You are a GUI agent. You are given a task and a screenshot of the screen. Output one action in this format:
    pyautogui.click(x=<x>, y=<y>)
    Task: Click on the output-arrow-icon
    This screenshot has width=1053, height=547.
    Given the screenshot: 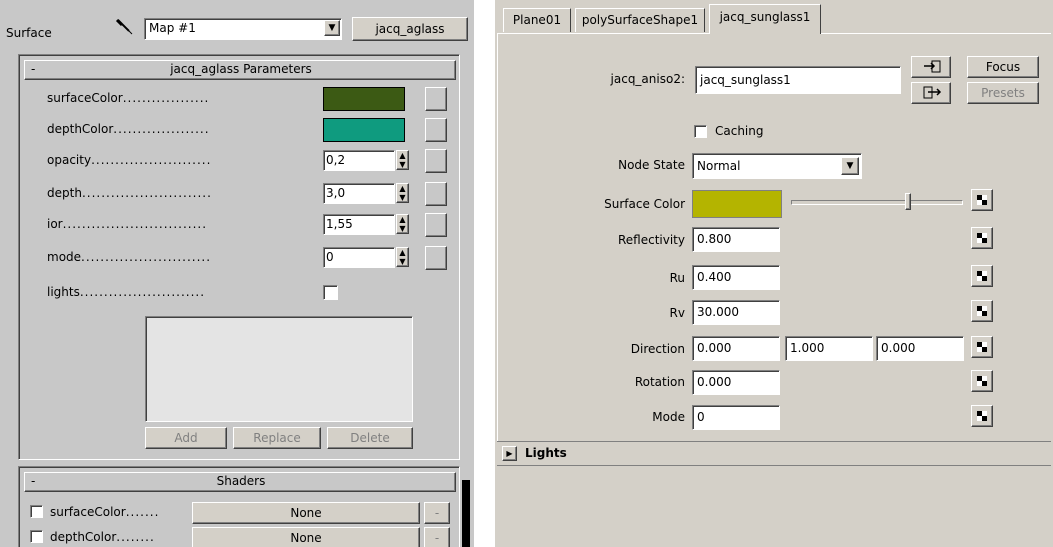 What is the action you would take?
    pyautogui.click(x=932, y=92)
    